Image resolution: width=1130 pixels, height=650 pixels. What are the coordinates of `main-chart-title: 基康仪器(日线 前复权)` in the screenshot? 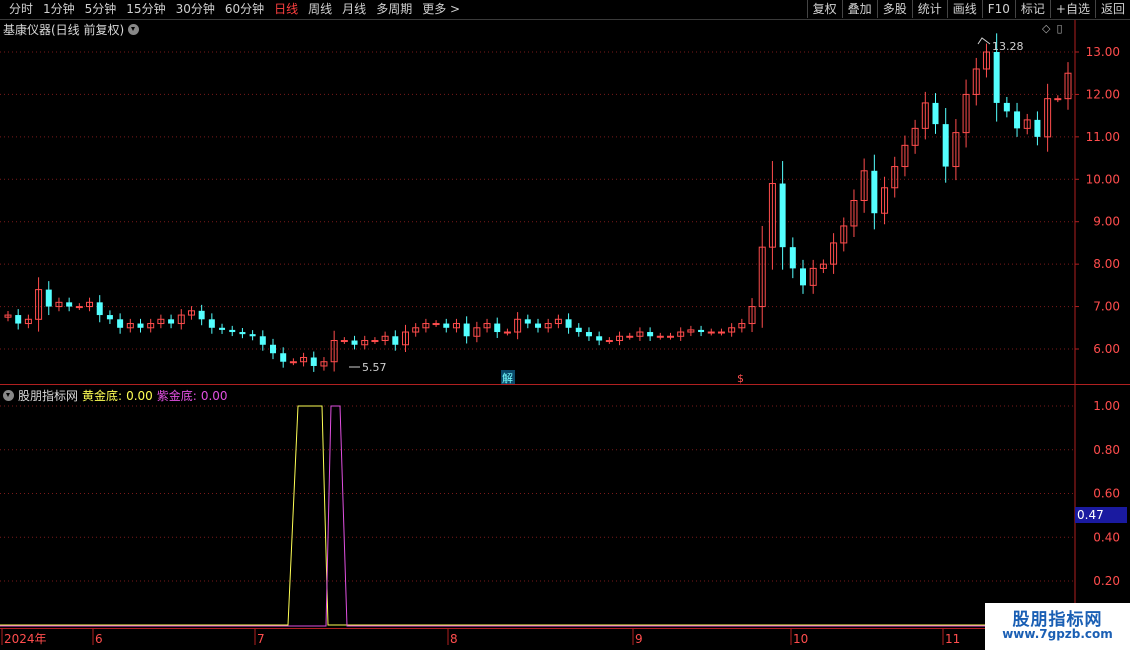 It's located at (71, 29).